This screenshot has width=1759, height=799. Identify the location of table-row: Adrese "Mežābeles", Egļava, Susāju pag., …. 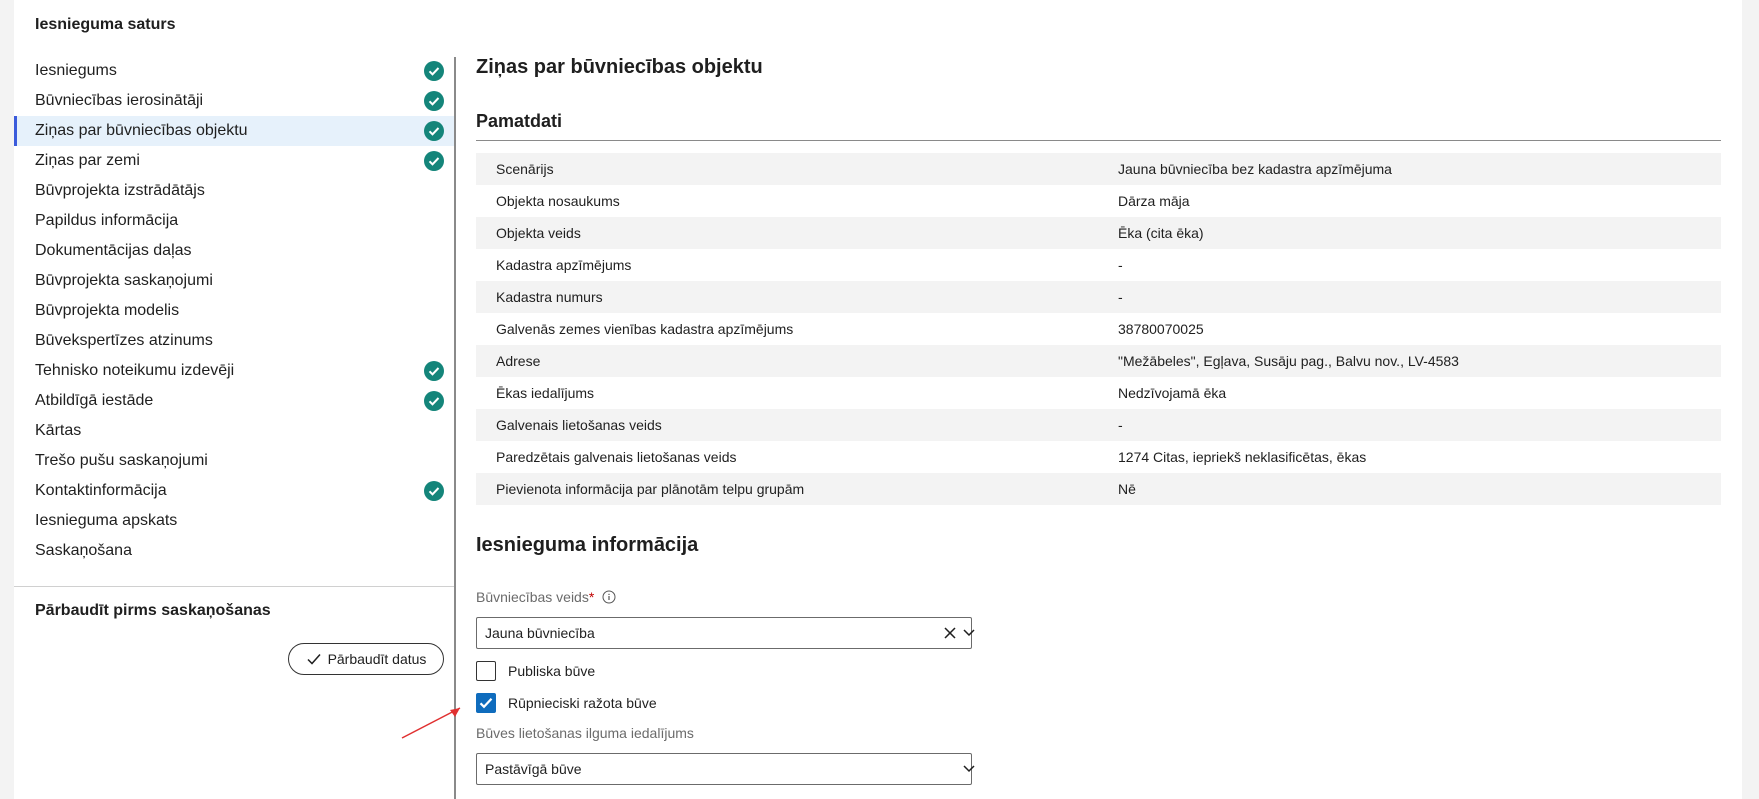
(1098, 361).